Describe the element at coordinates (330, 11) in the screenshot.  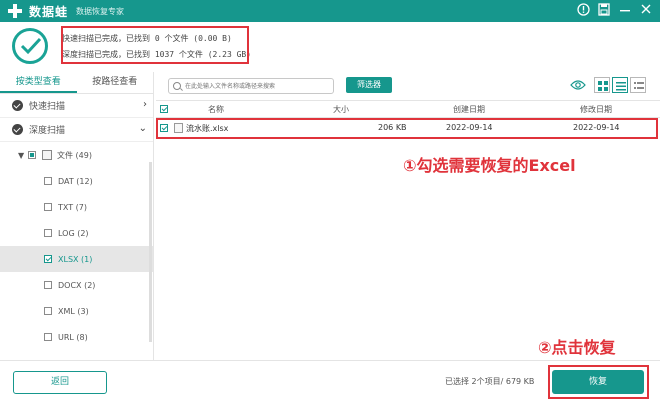
I see `title-bar: 数据蛙 数据恢复专家` at that location.